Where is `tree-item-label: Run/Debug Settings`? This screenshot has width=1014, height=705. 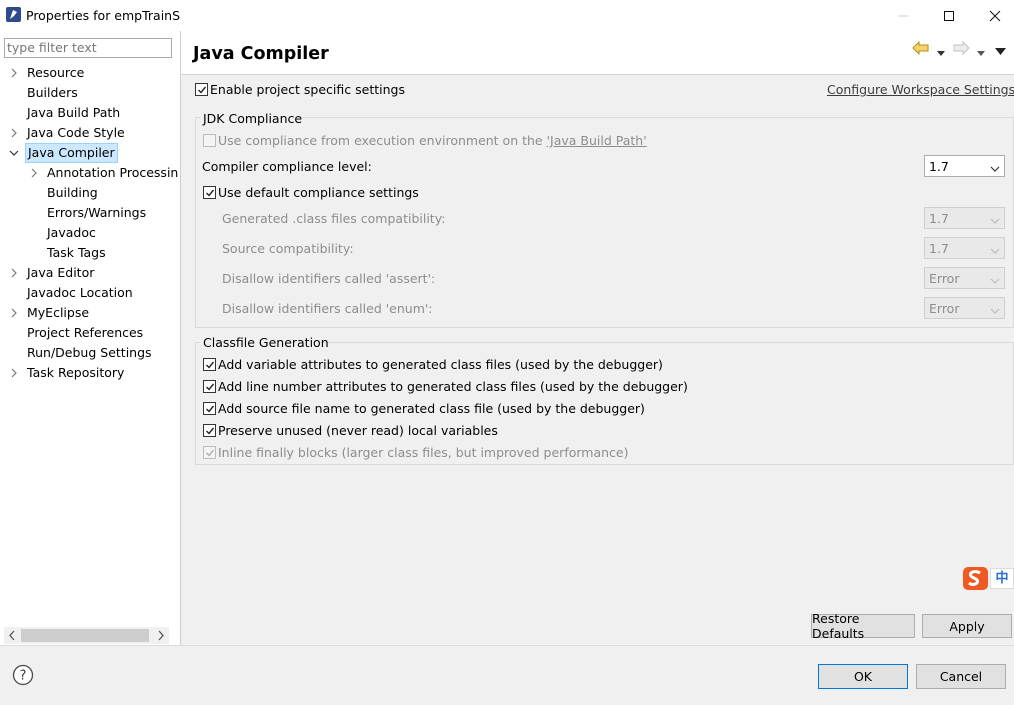
tree-item-label: Run/Debug Settings is located at coordinates (89, 352).